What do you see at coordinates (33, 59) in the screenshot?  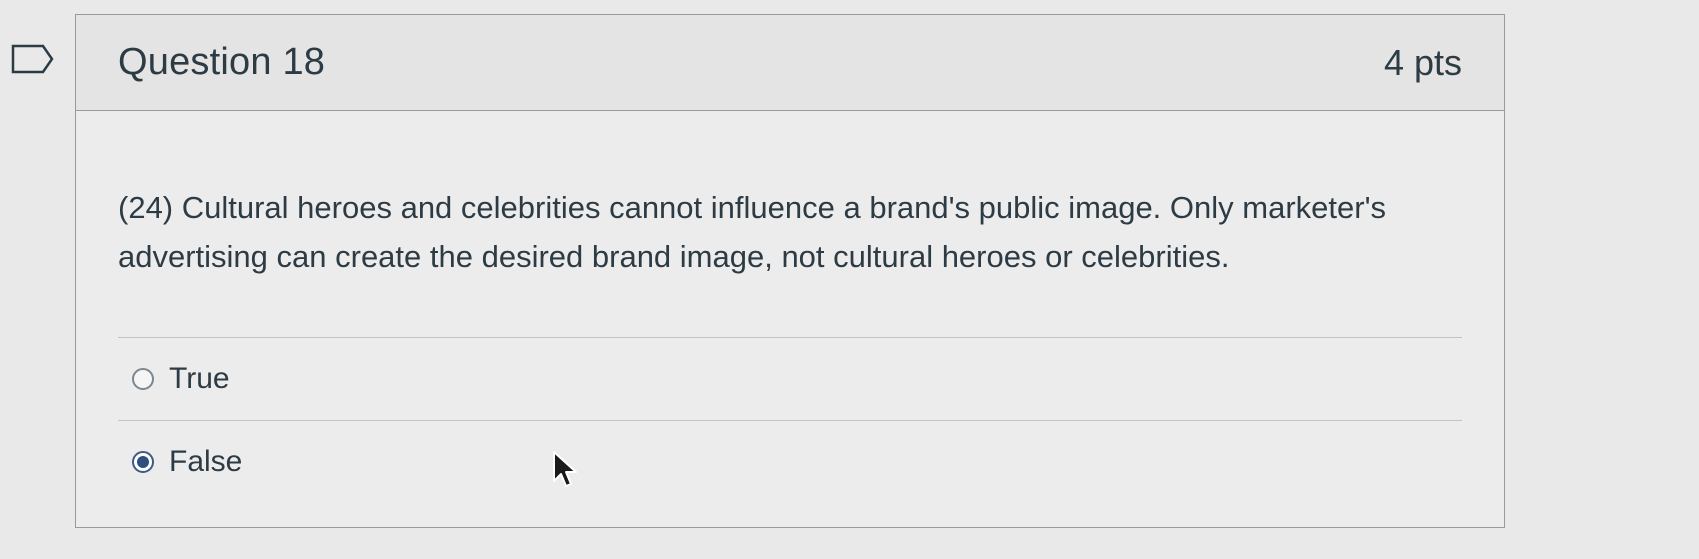 I see `flag-question-icon` at bounding box center [33, 59].